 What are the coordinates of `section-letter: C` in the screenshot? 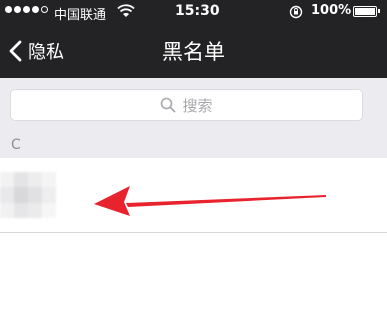 It's located at (16, 145).